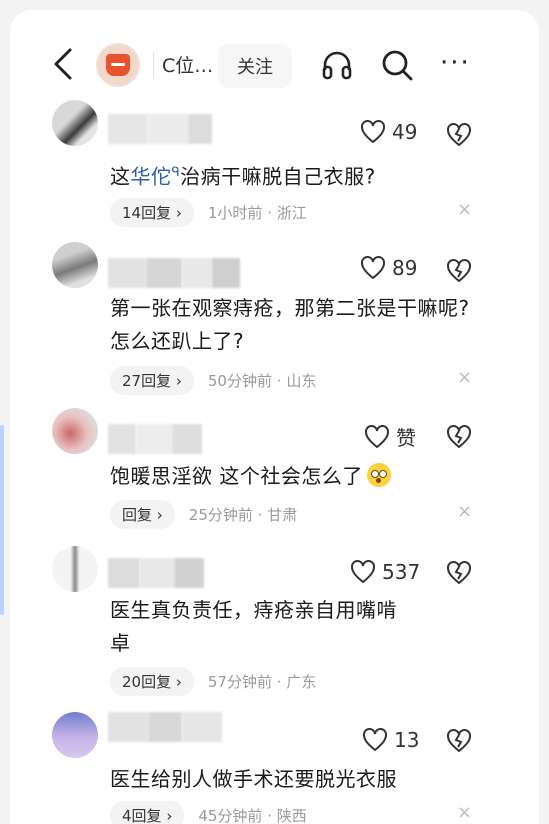 This screenshot has width=549, height=824. Describe the element at coordinates (337, 65) in the screenshot. I see `headphones-icon` at that location.